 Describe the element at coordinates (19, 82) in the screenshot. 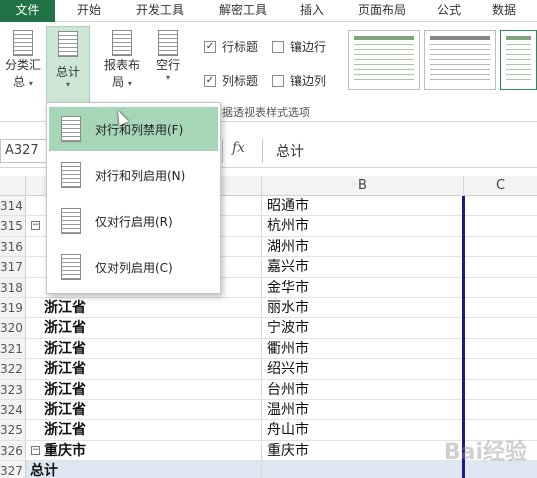

I see `subtotals-label-2: 总` at that location.